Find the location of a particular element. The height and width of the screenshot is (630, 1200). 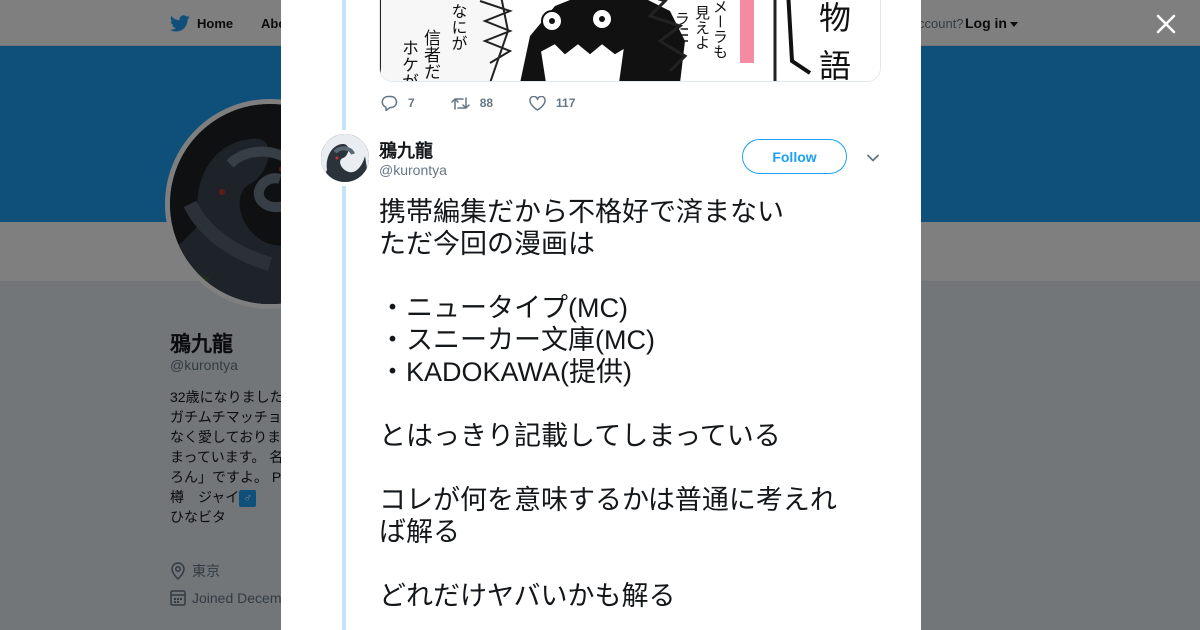

tweet-author-avatar is located at coordinates (345, 158).